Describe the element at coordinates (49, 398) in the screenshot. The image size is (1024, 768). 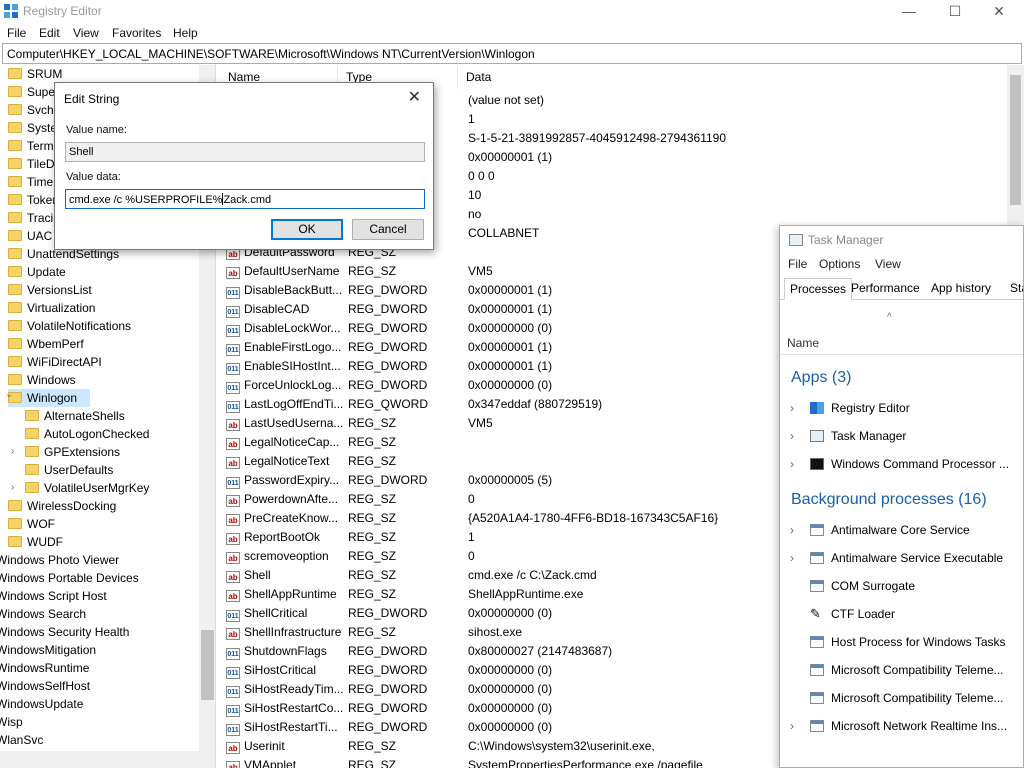
I see `tree-item: Winlogon` at that location.